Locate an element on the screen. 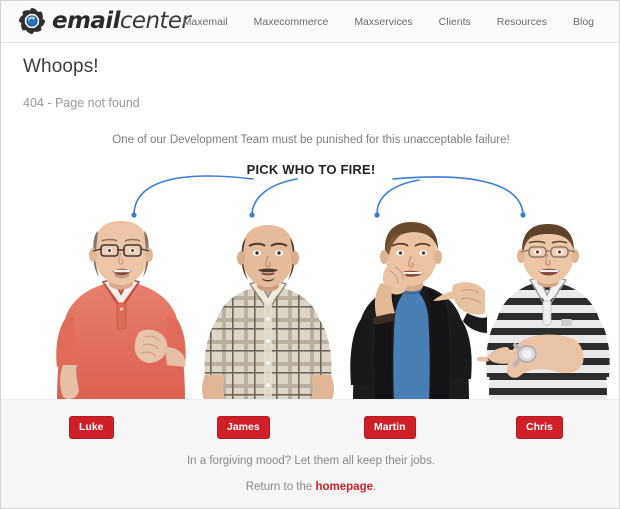 The height and width of the screenshot is (509, 620). nav-item-maxservices: Maxservices is located at coordinates (383, 22).